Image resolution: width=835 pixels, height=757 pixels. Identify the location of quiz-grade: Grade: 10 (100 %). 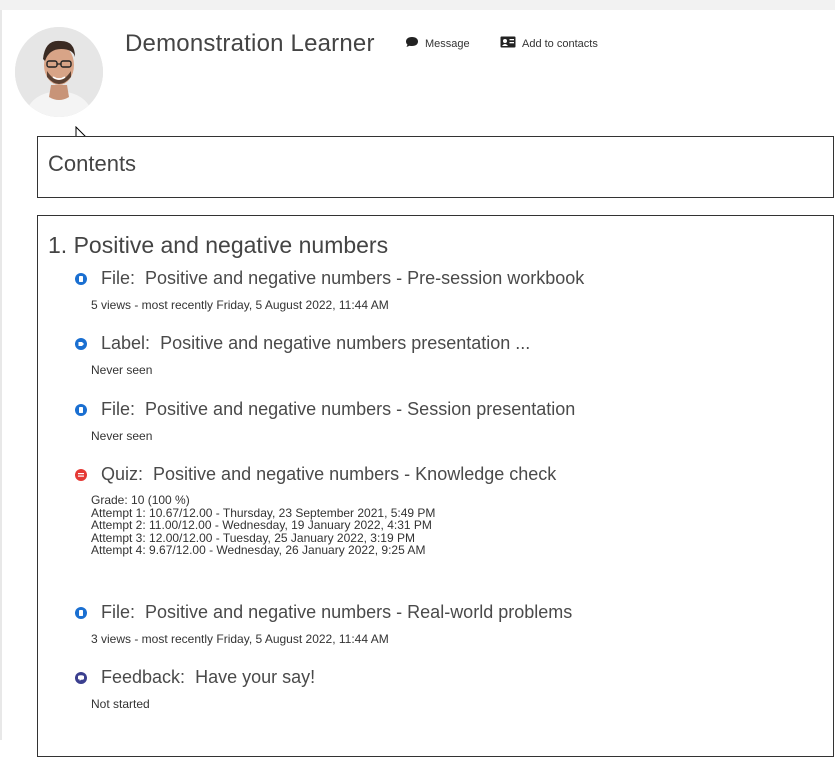
(140, 500).